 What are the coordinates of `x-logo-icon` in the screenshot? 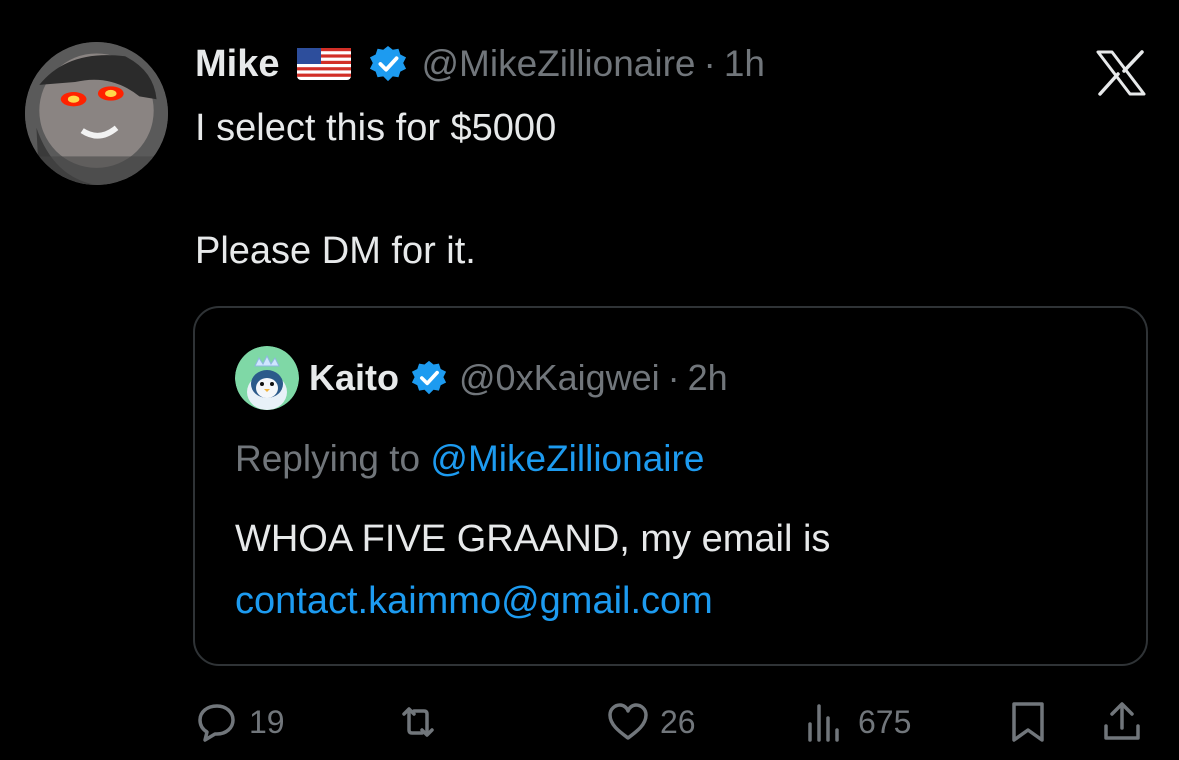 It's located at (1121, 73).